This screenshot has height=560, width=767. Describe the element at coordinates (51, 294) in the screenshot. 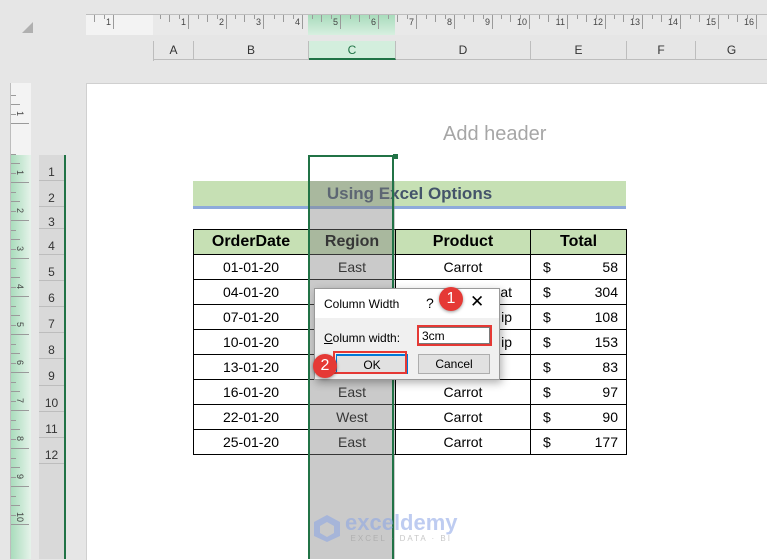

I see `row-header-6: 6` at that location.